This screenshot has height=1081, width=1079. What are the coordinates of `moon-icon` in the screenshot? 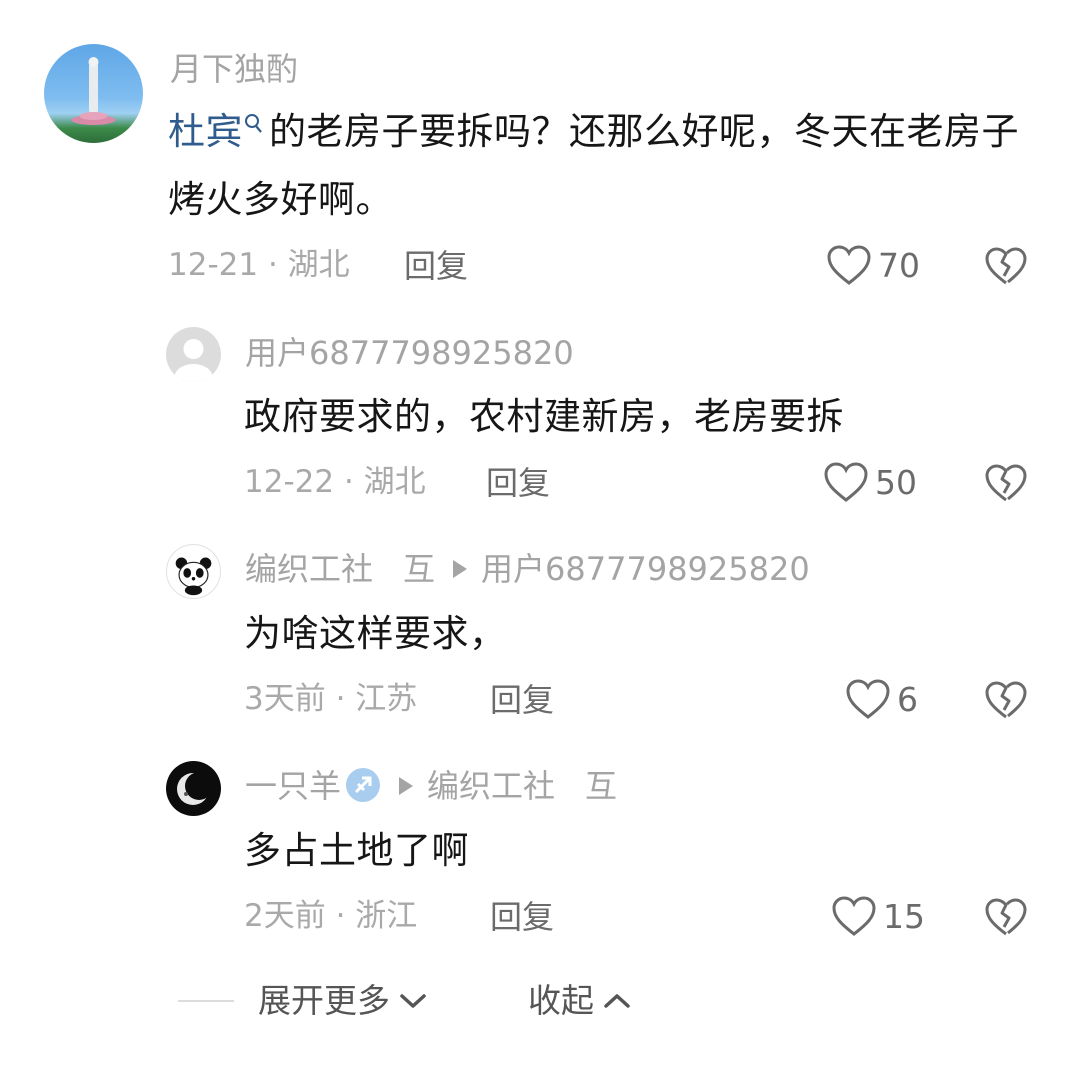 It's located at (195, 788).